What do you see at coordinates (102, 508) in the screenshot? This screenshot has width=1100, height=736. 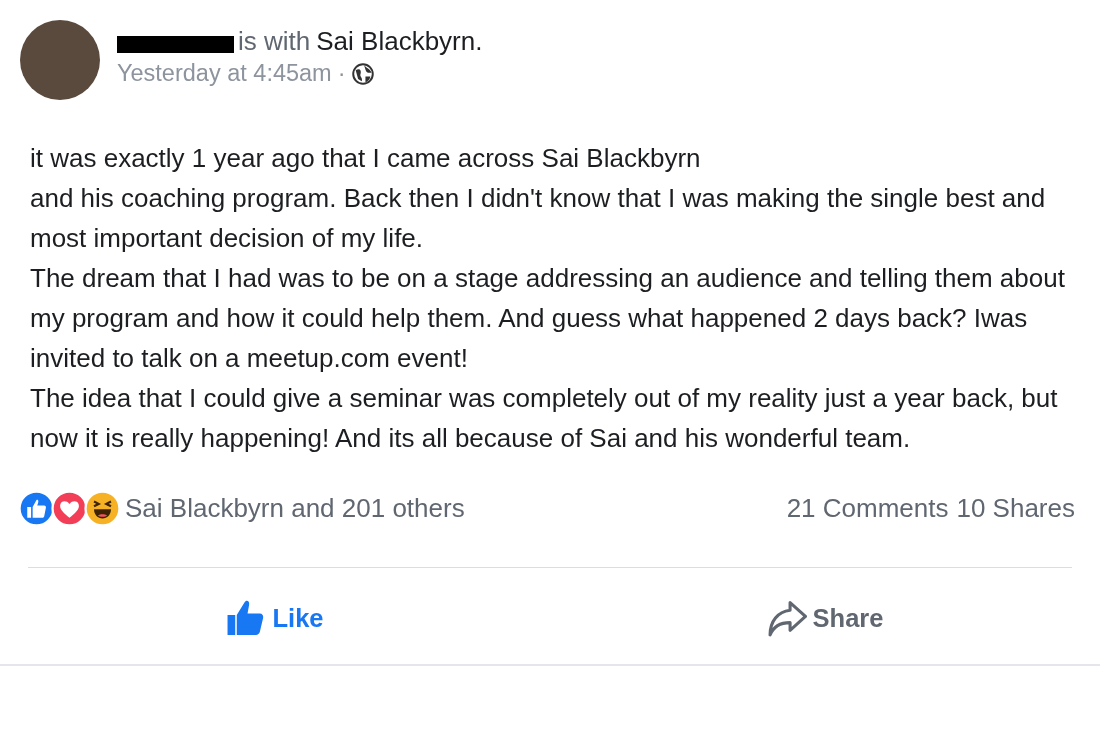 I see `haha-reaction-icon` at bounding box center [102, 508].